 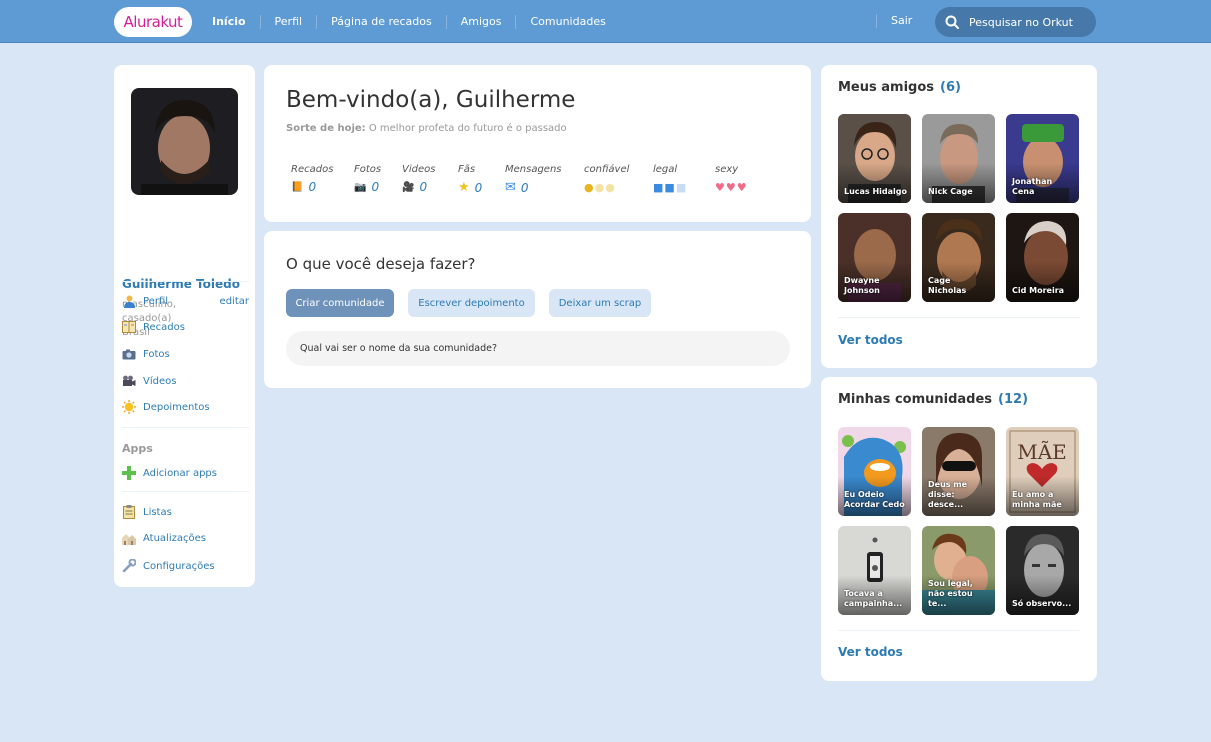 I want to click on rating-legal: legal ■ ■ ■, so click(x=669, y=179).